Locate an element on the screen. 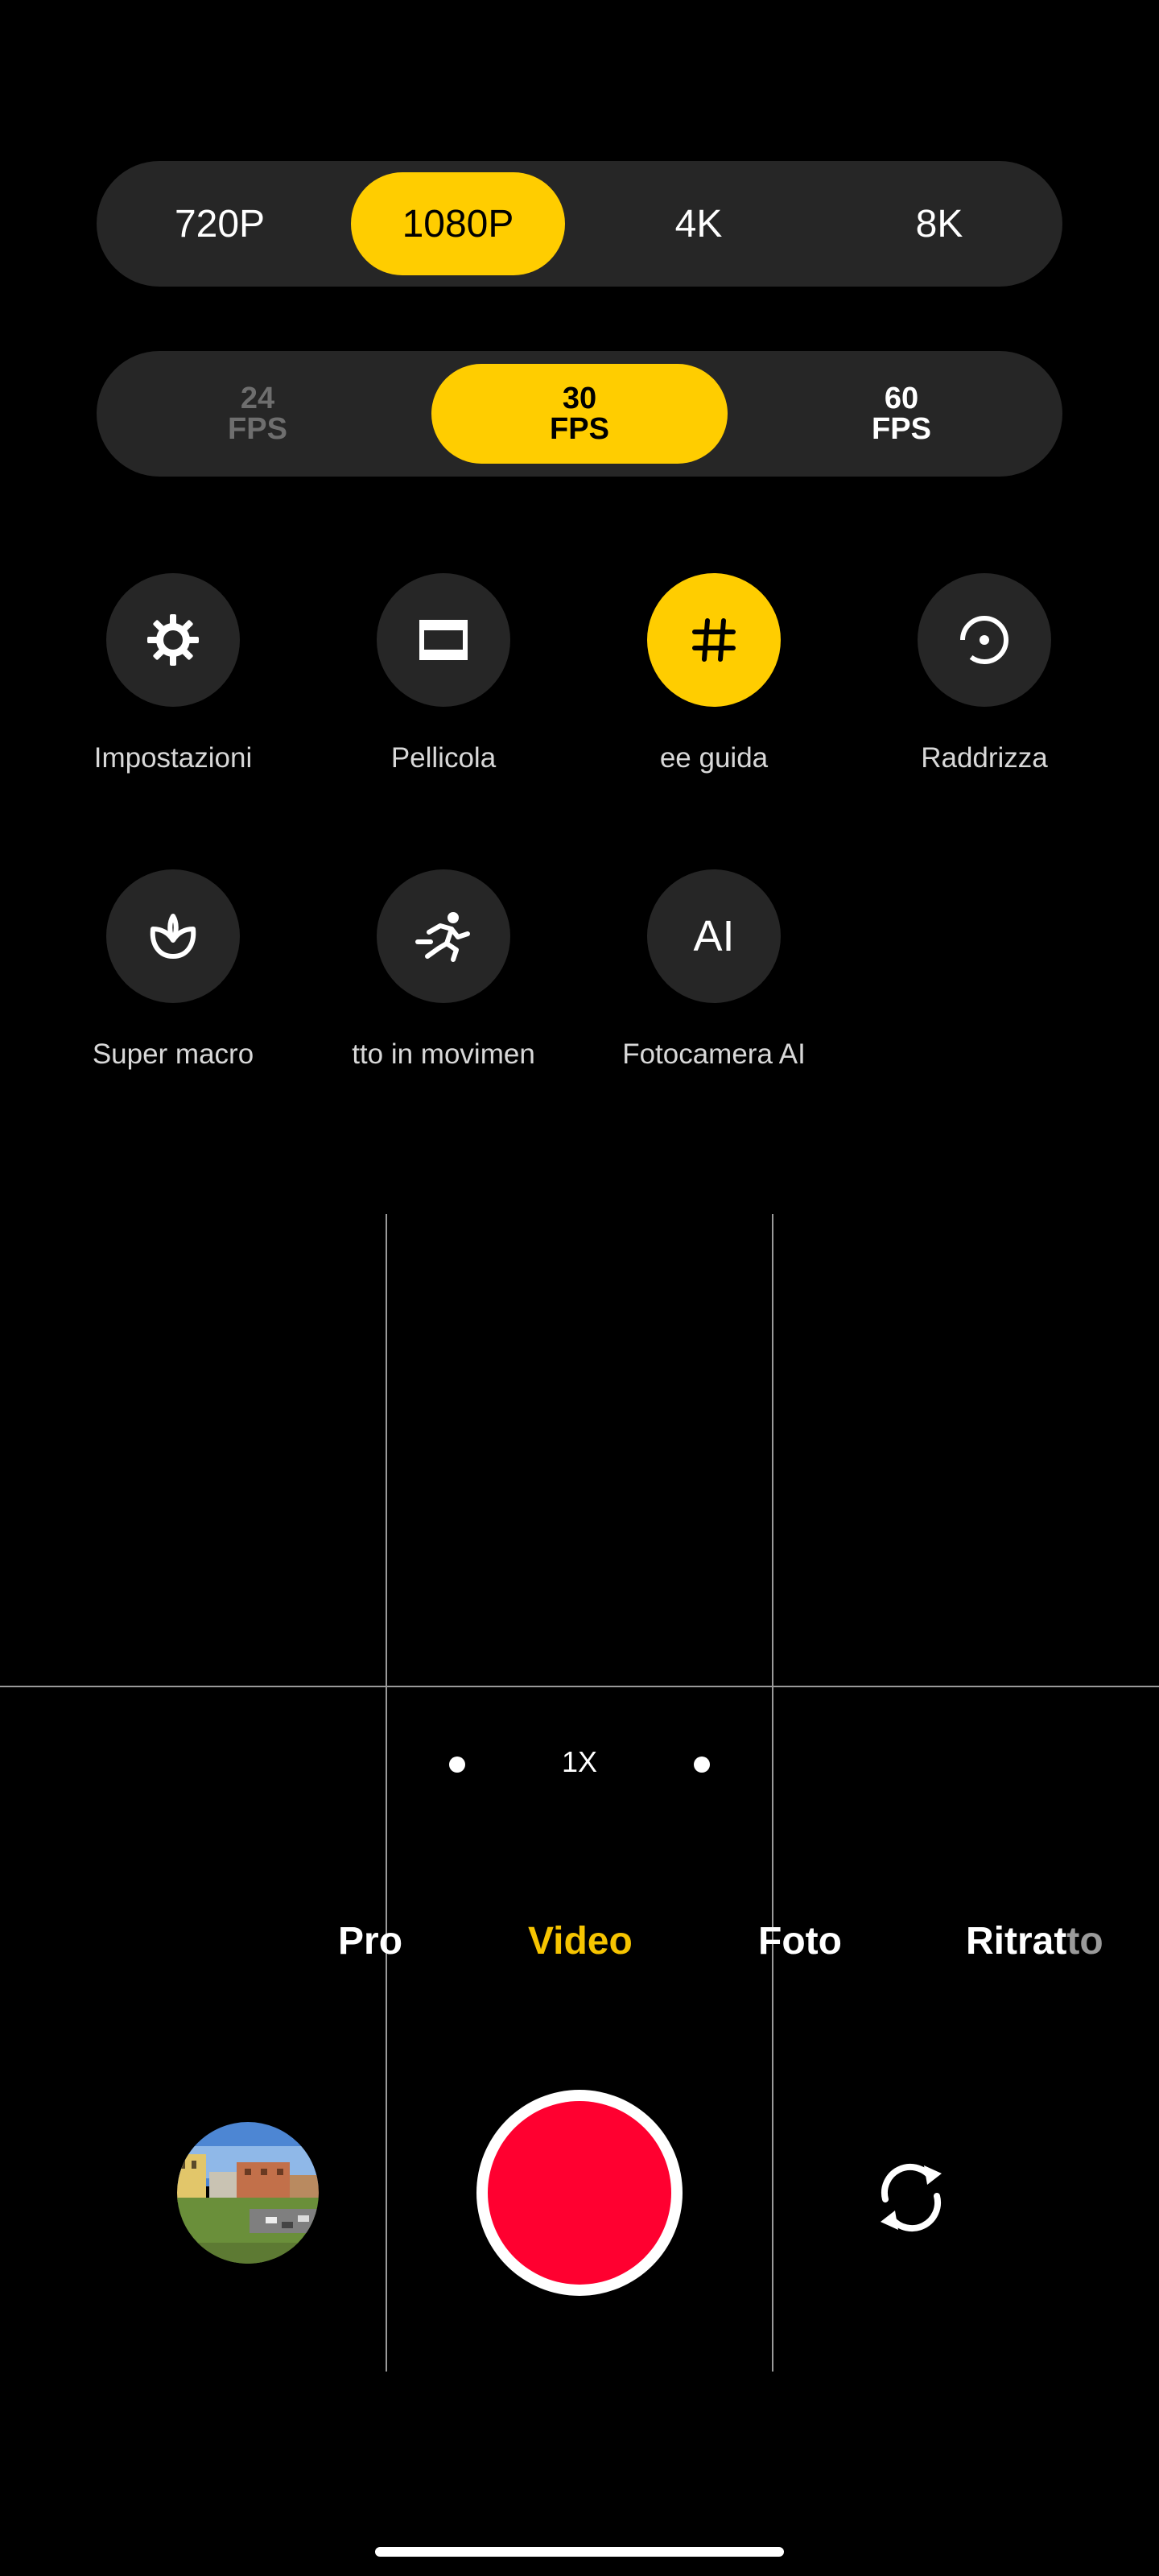 The image size is (1159, 2576). resolution-option-720p: 720P is located at coordinates (220, 223).